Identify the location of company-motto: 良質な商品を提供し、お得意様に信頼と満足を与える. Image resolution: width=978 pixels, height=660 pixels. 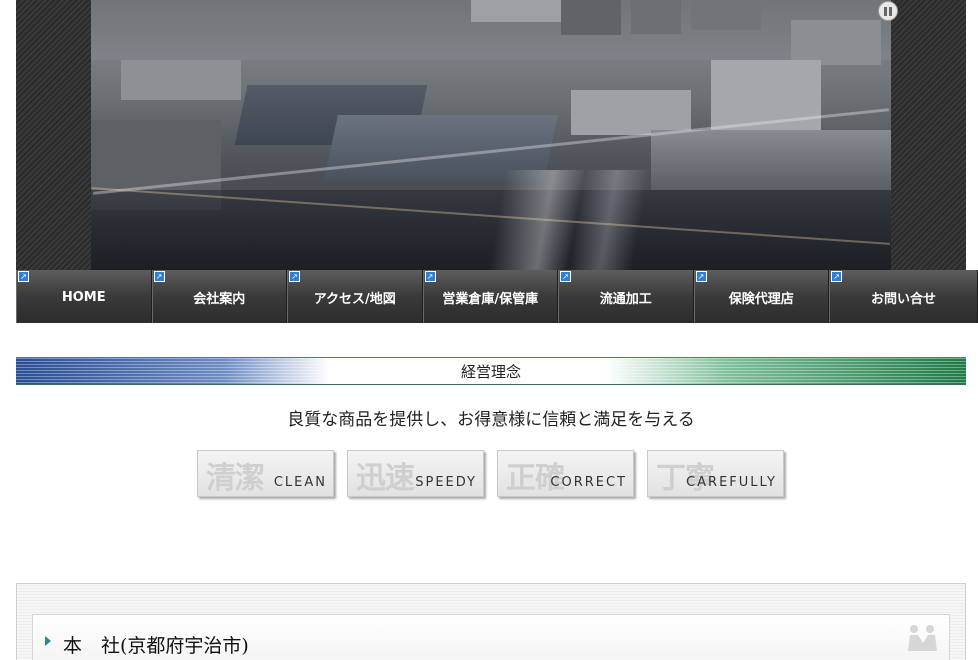
(491, 420).